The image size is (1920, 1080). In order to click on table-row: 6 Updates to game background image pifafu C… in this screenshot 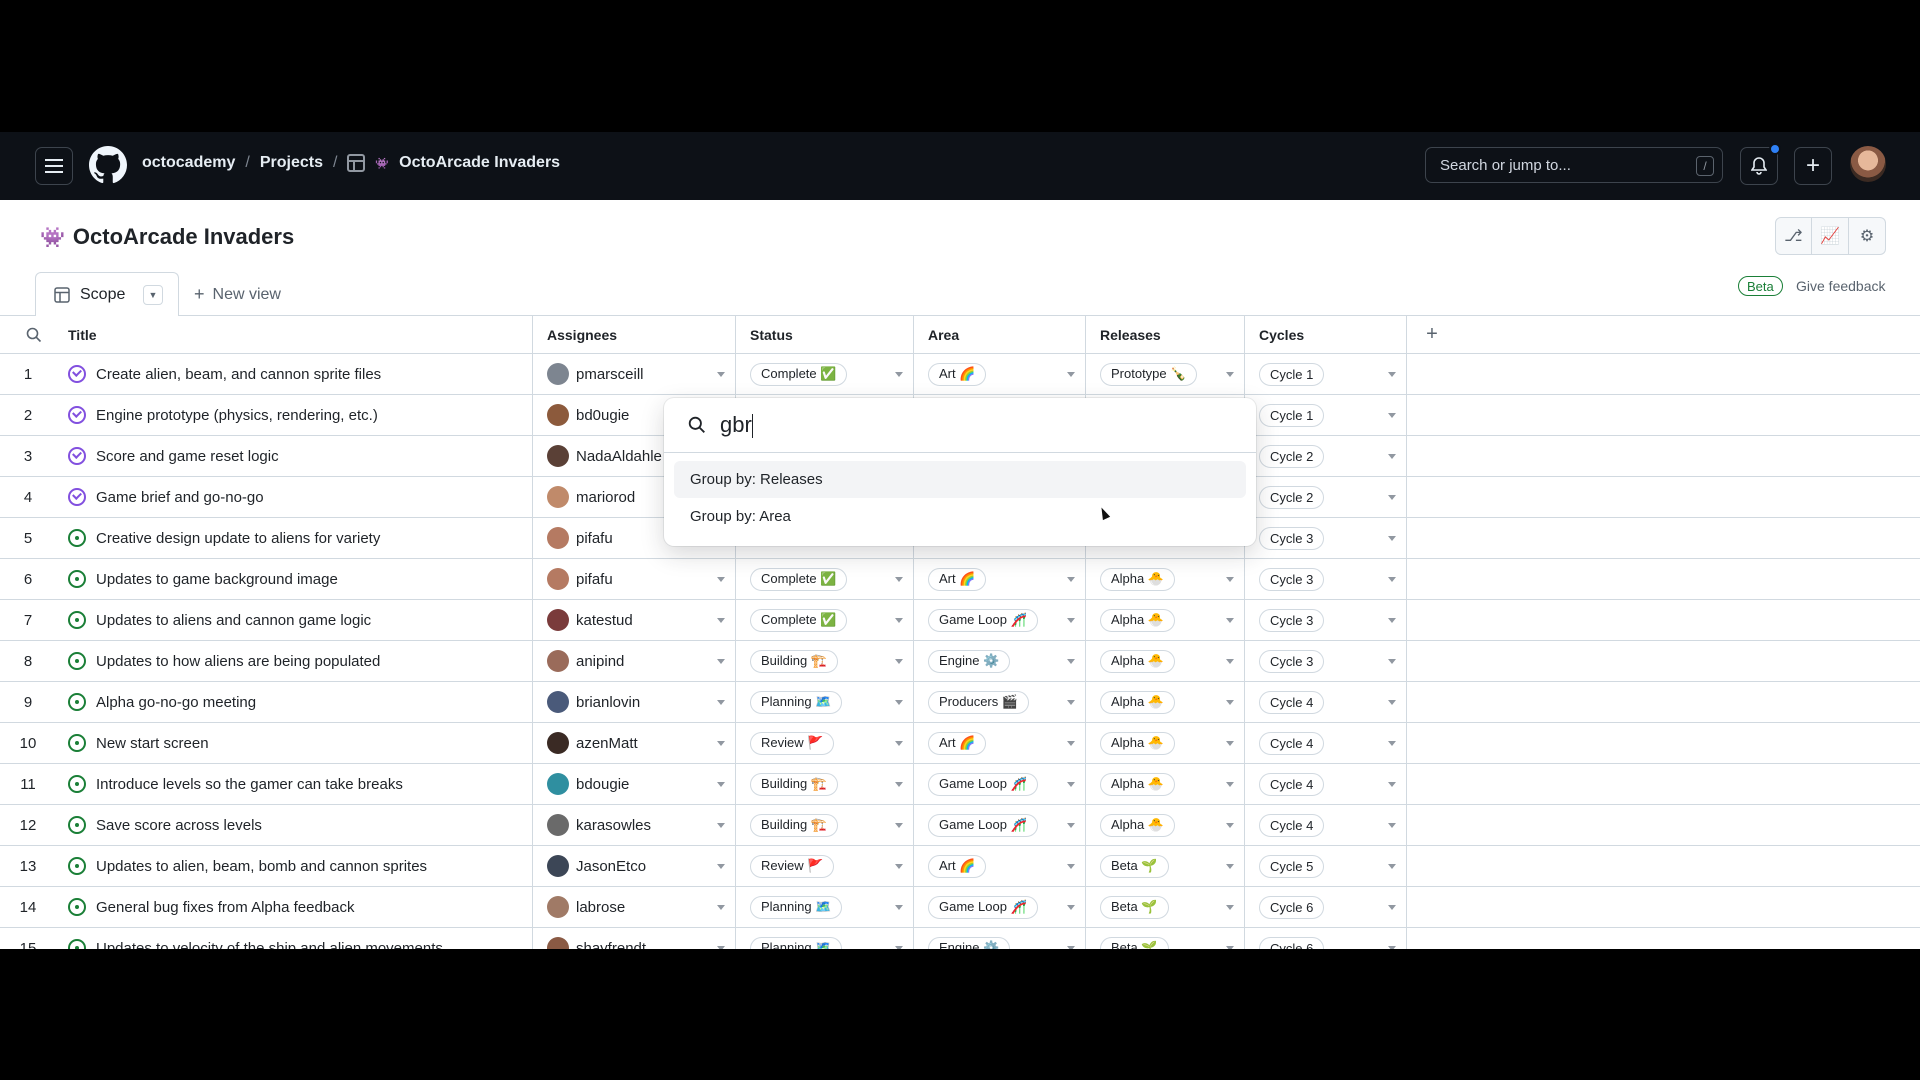, I will do `click(960, 579)`.